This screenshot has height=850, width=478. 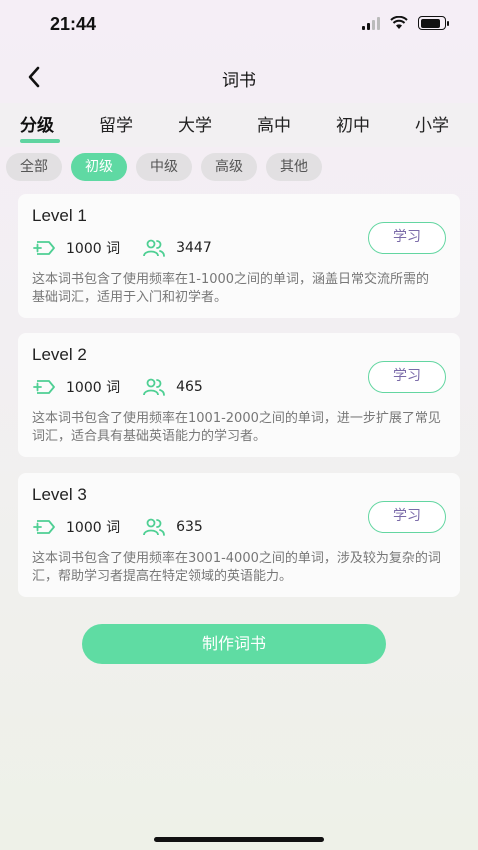 What do you see at coordinates (274, 123) in the screenshot?
I see `tab-high-school: 高中` at bounding box center [274, 123].